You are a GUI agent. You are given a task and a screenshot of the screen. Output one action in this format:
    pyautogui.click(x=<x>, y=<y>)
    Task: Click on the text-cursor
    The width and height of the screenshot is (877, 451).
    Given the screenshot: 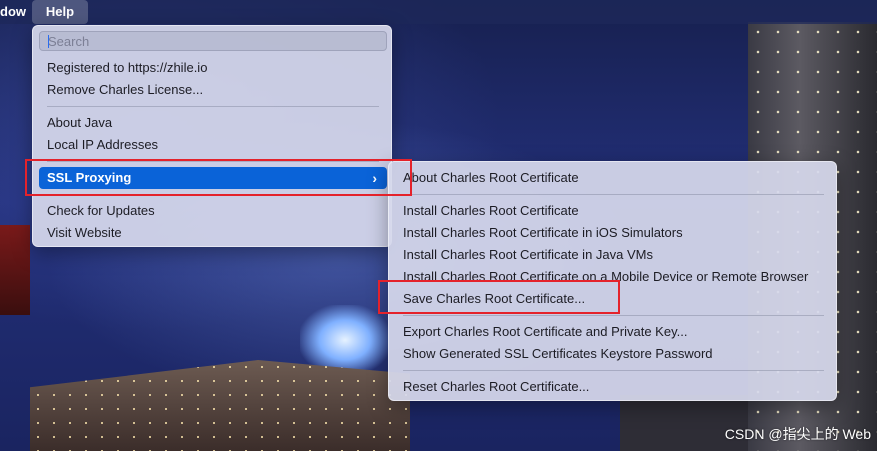 What is the action you would take?
    pyautogui.click(x=48, y=41)
    